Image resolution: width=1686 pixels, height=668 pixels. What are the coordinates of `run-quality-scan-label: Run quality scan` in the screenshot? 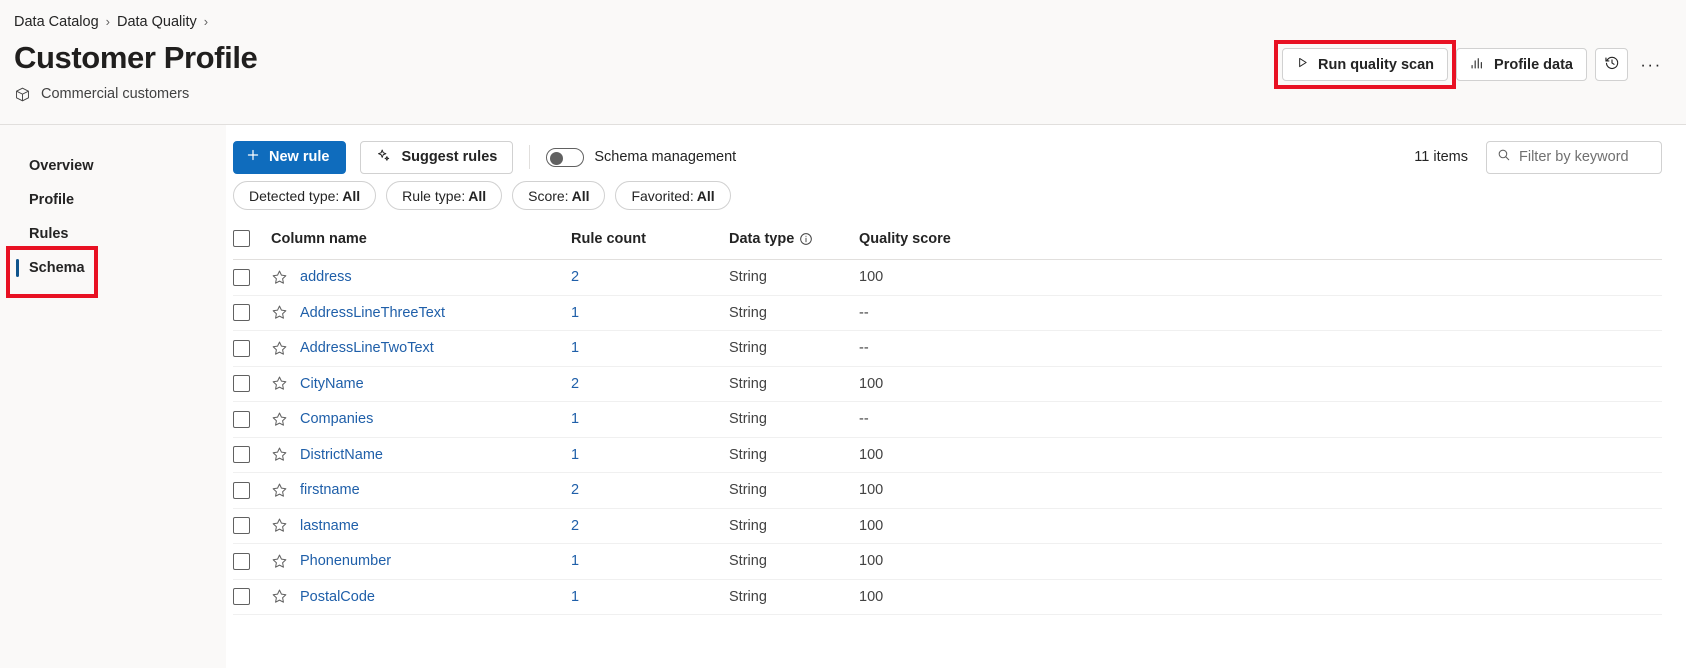 It's located at (1376, 64).